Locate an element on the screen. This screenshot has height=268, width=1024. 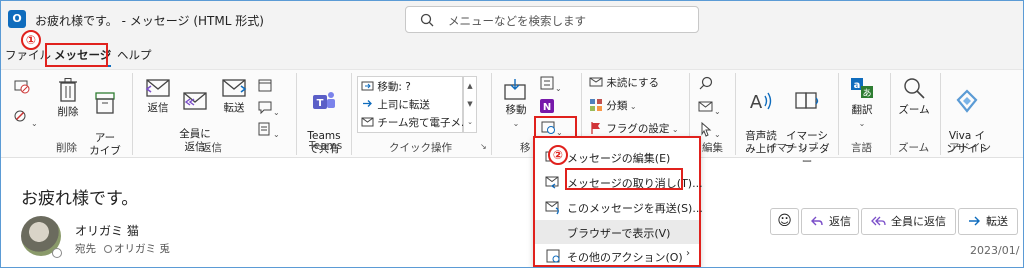
message-actions-icon is located at coordinates (548, 127).